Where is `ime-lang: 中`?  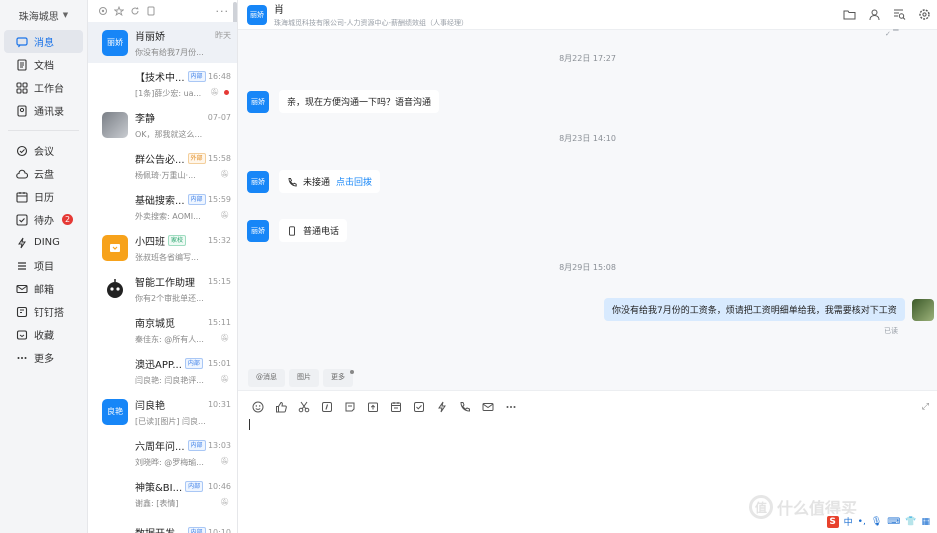 ime-lang: 中 is located at coordinates (848, 521).